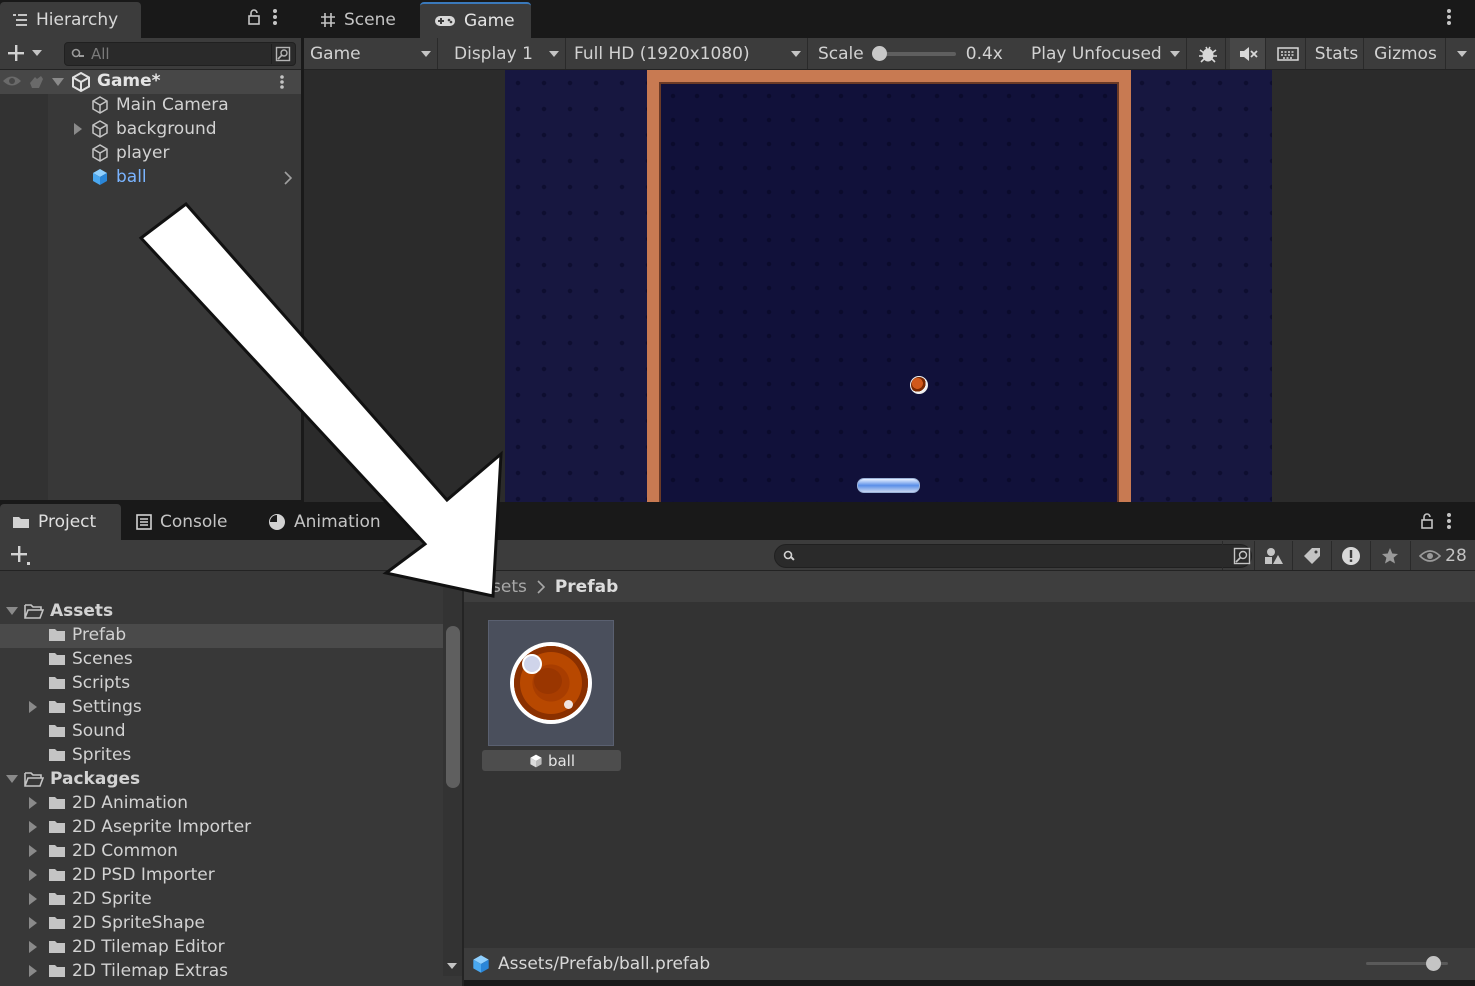  What do you see at coordinates (282, 82) in the screenshot?
I see `scene-kebab-icon` at bounding box center [282, 82].